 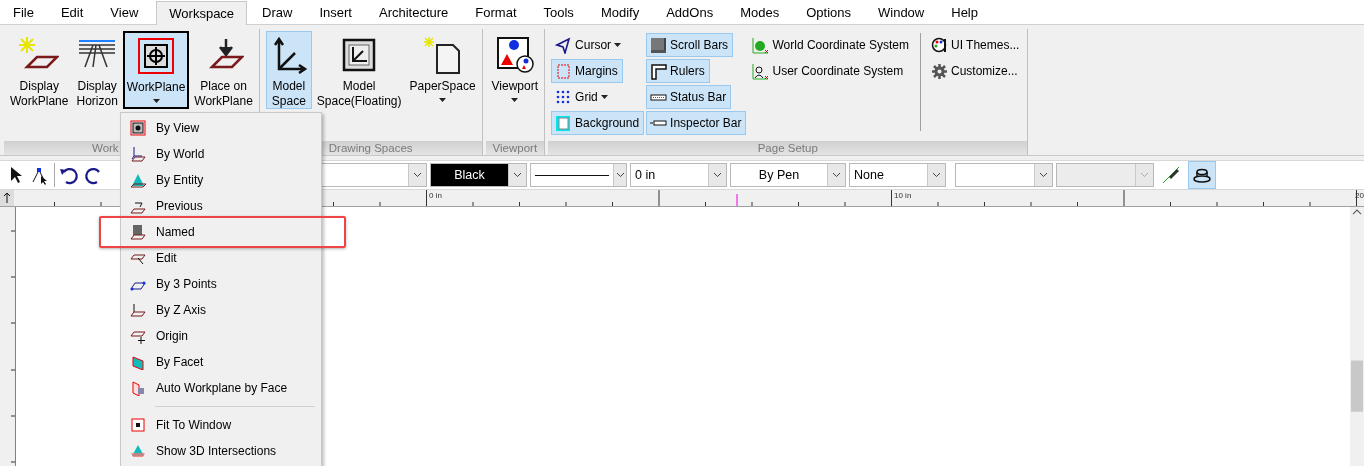 What do you see at coordinates (138, 425) in the screenshot?
I see `fit-window-icon` at bounding box center [138, 425].